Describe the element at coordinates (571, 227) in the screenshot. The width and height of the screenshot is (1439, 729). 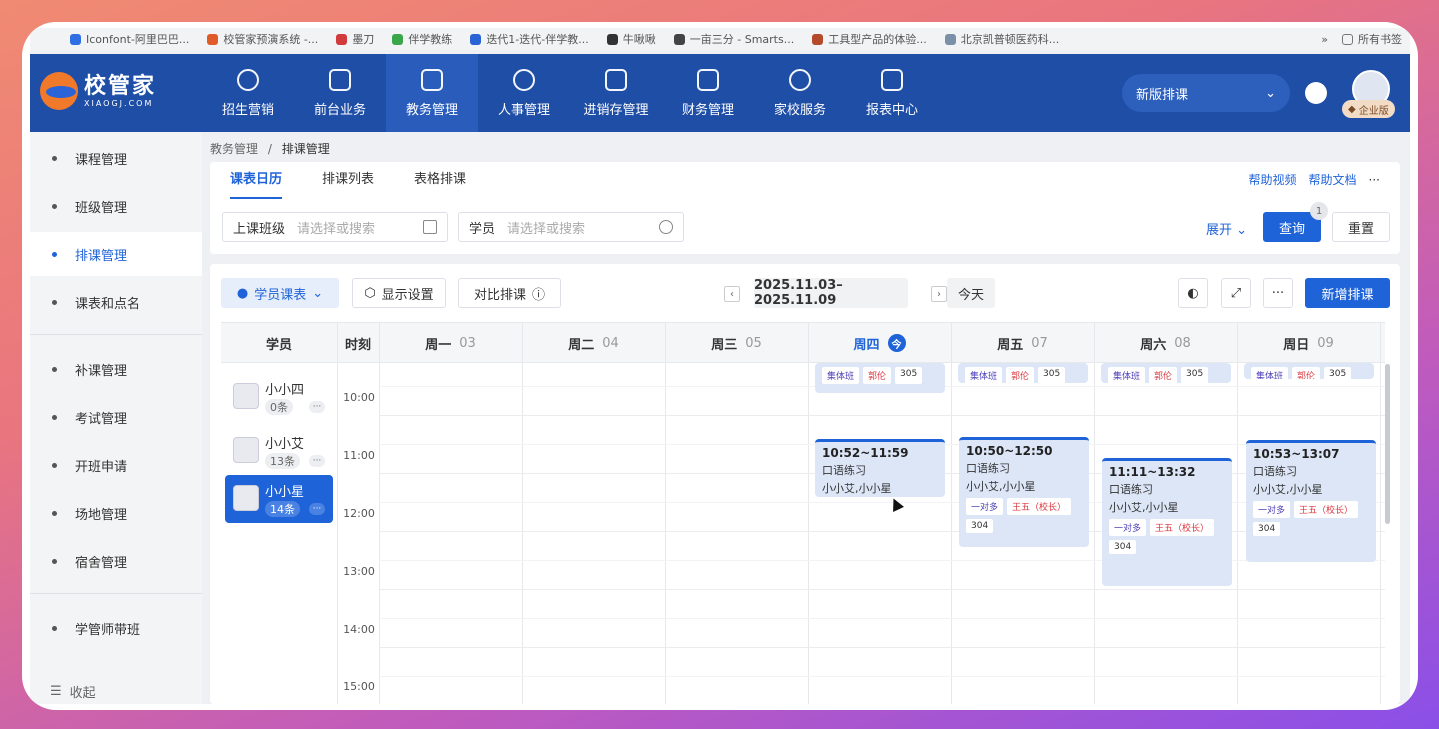
I see `student-filter: 学员 请选择或搜索` at that location.